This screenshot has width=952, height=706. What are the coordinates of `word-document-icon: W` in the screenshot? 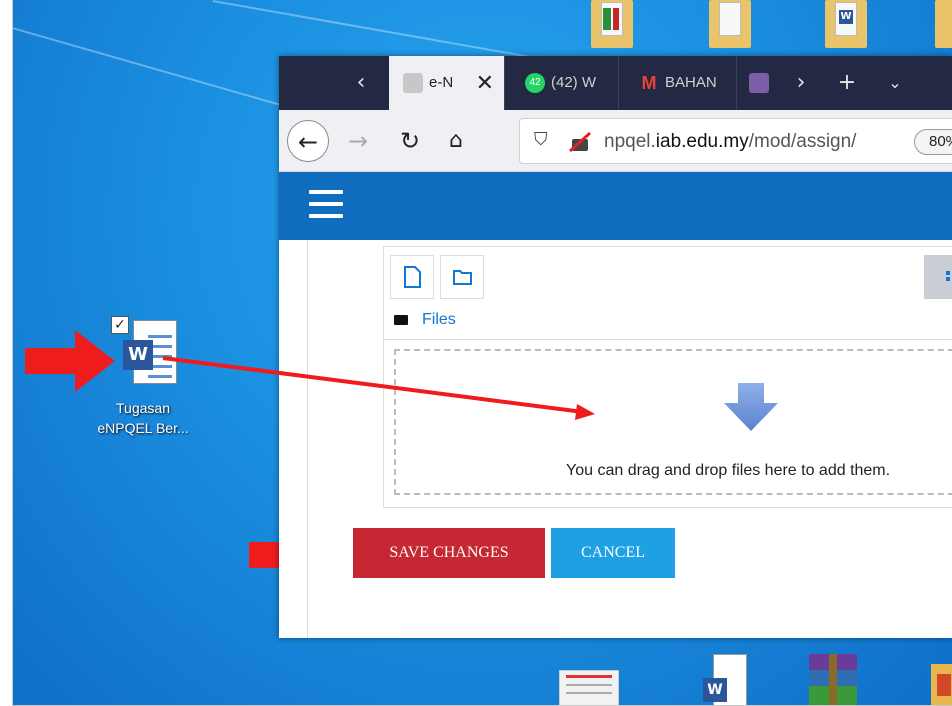 It's located at (725, 679).